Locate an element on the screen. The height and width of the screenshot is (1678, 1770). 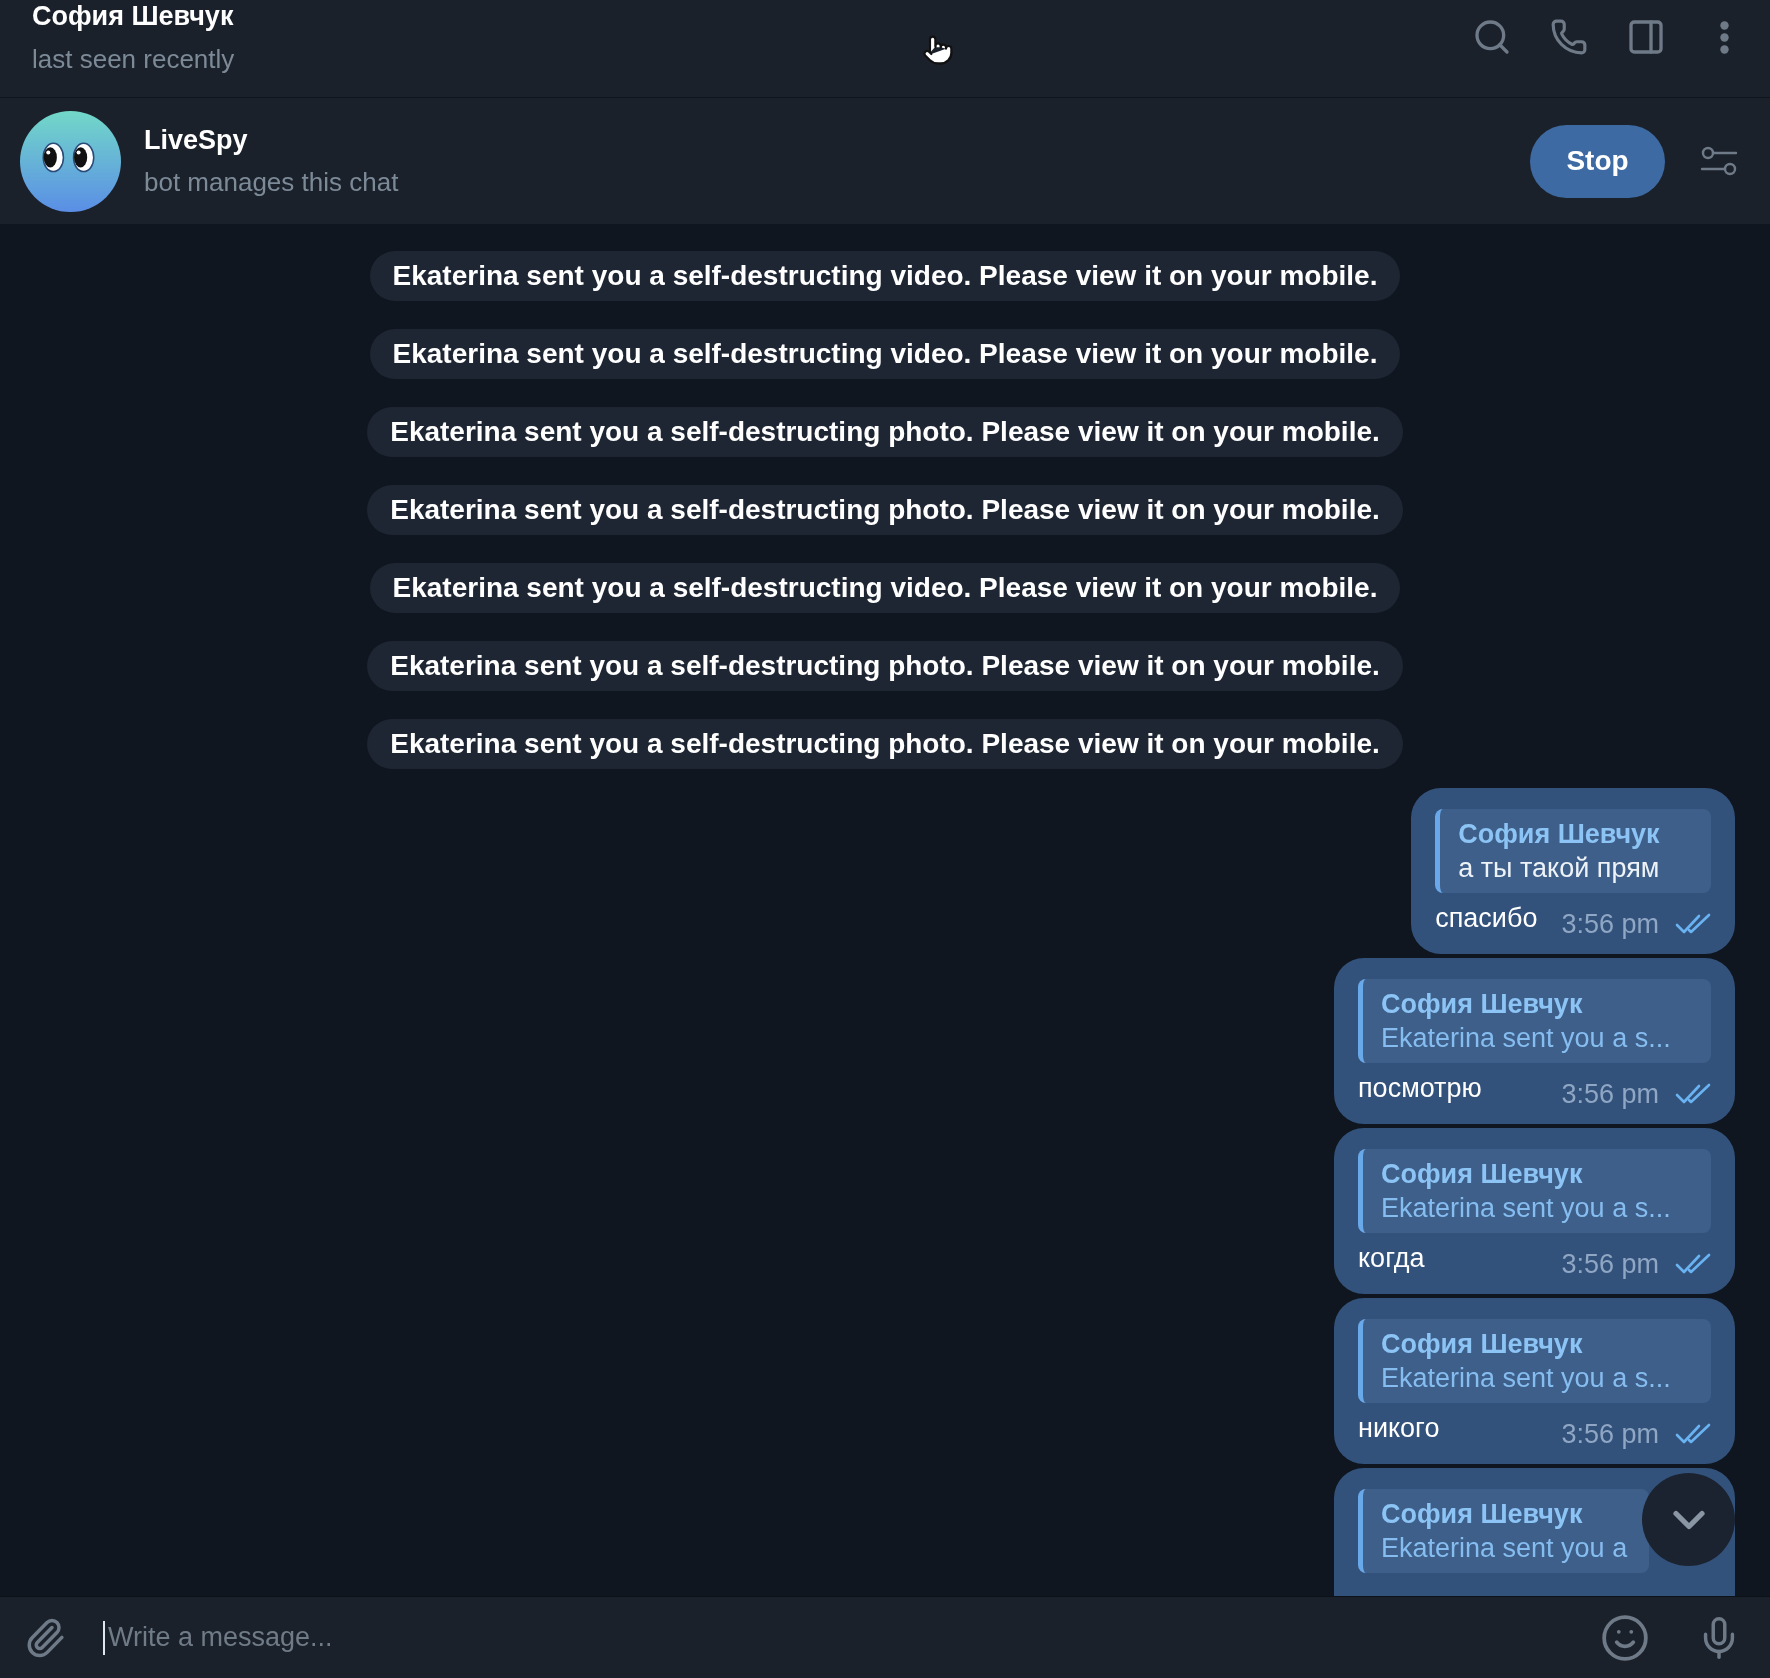
emoji-button is located at coordinates (1625, 1637).